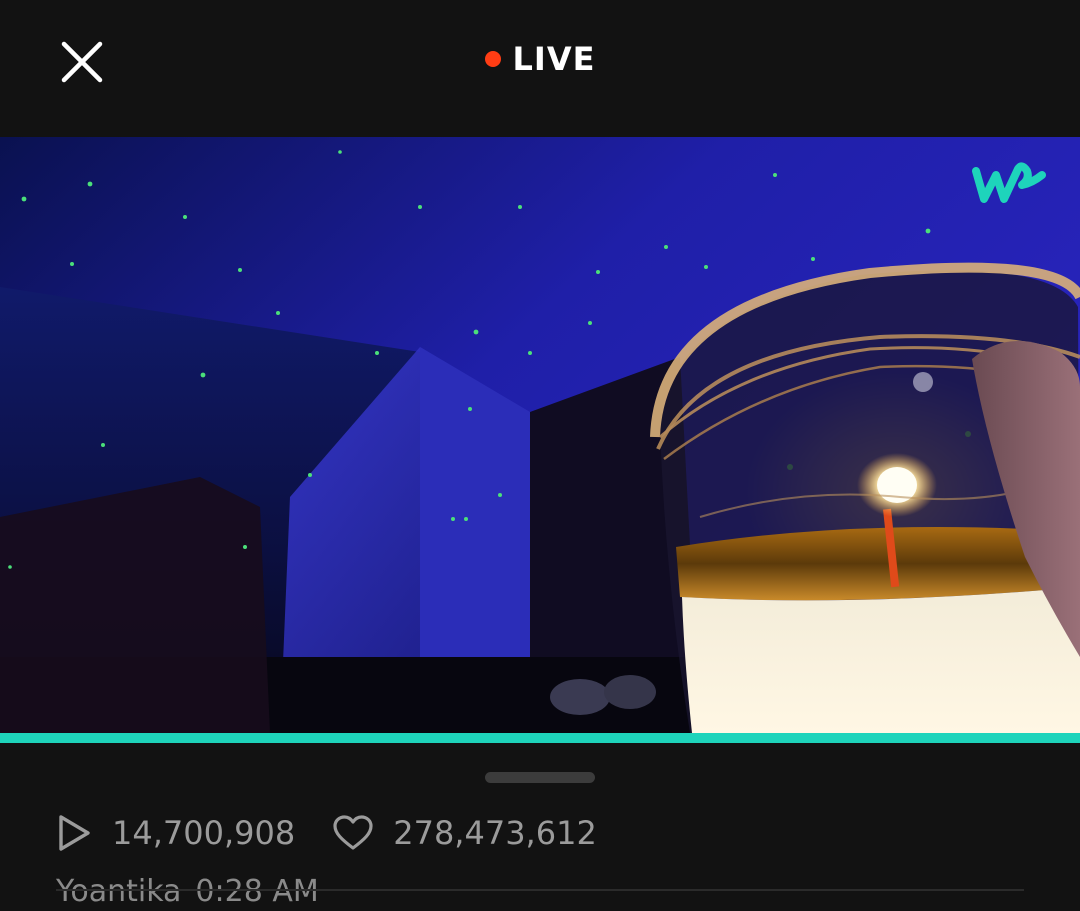 This screenshot has height=911, width=1080. I want to click on play-count: 14,700,908, so click(175, 833).